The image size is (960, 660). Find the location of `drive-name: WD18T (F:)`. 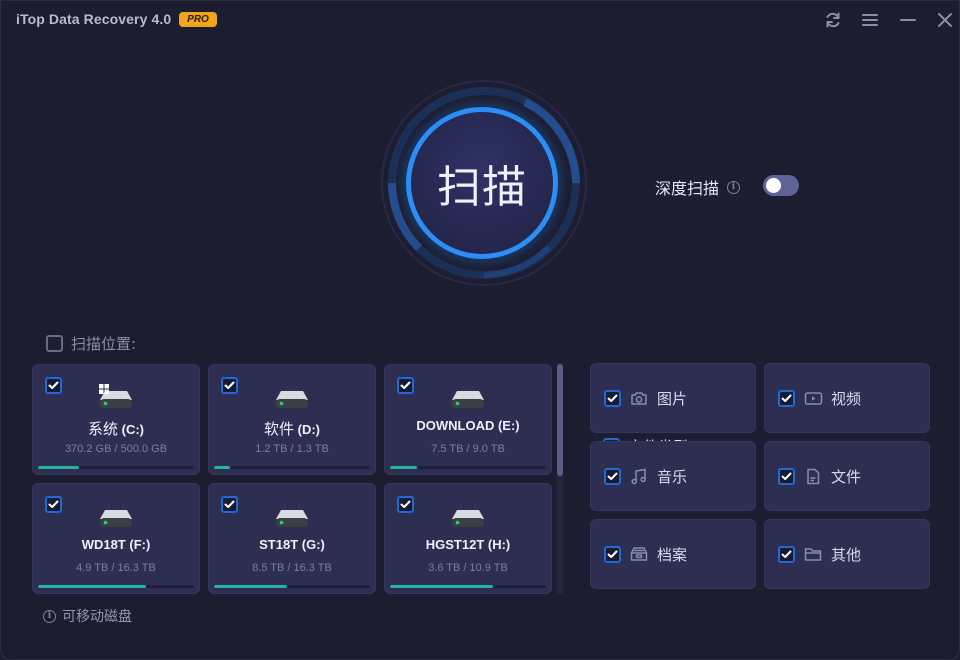

drive-name: WD18T (F:) is located at coordinates (116, 544).